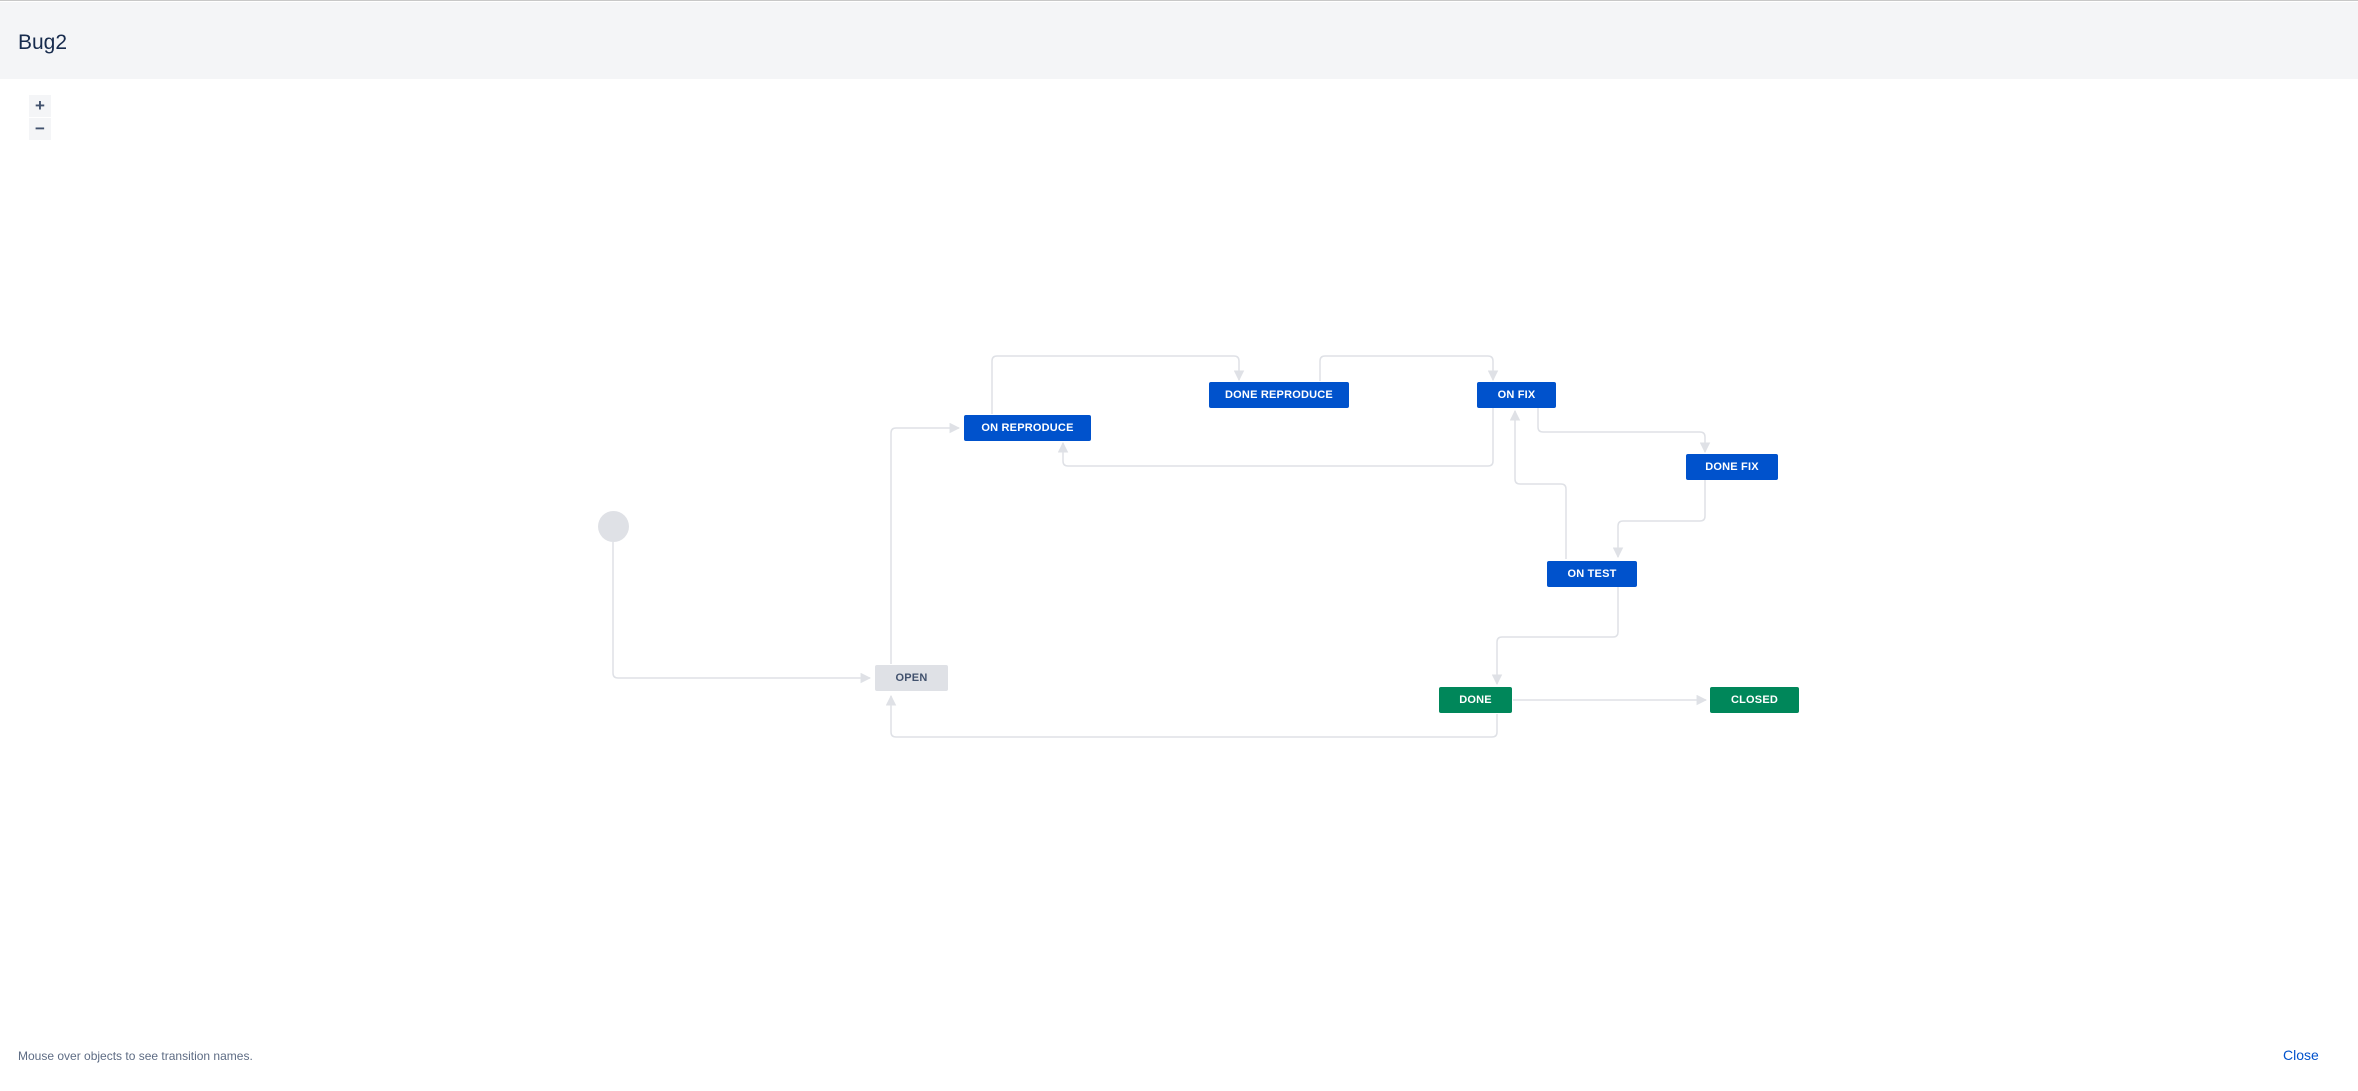 This screenshot has width=2358, height=1091. Describe the element at coordinates (1516, 395) in the screenshot. I see `status-on-fix: ON FIX` at that location.